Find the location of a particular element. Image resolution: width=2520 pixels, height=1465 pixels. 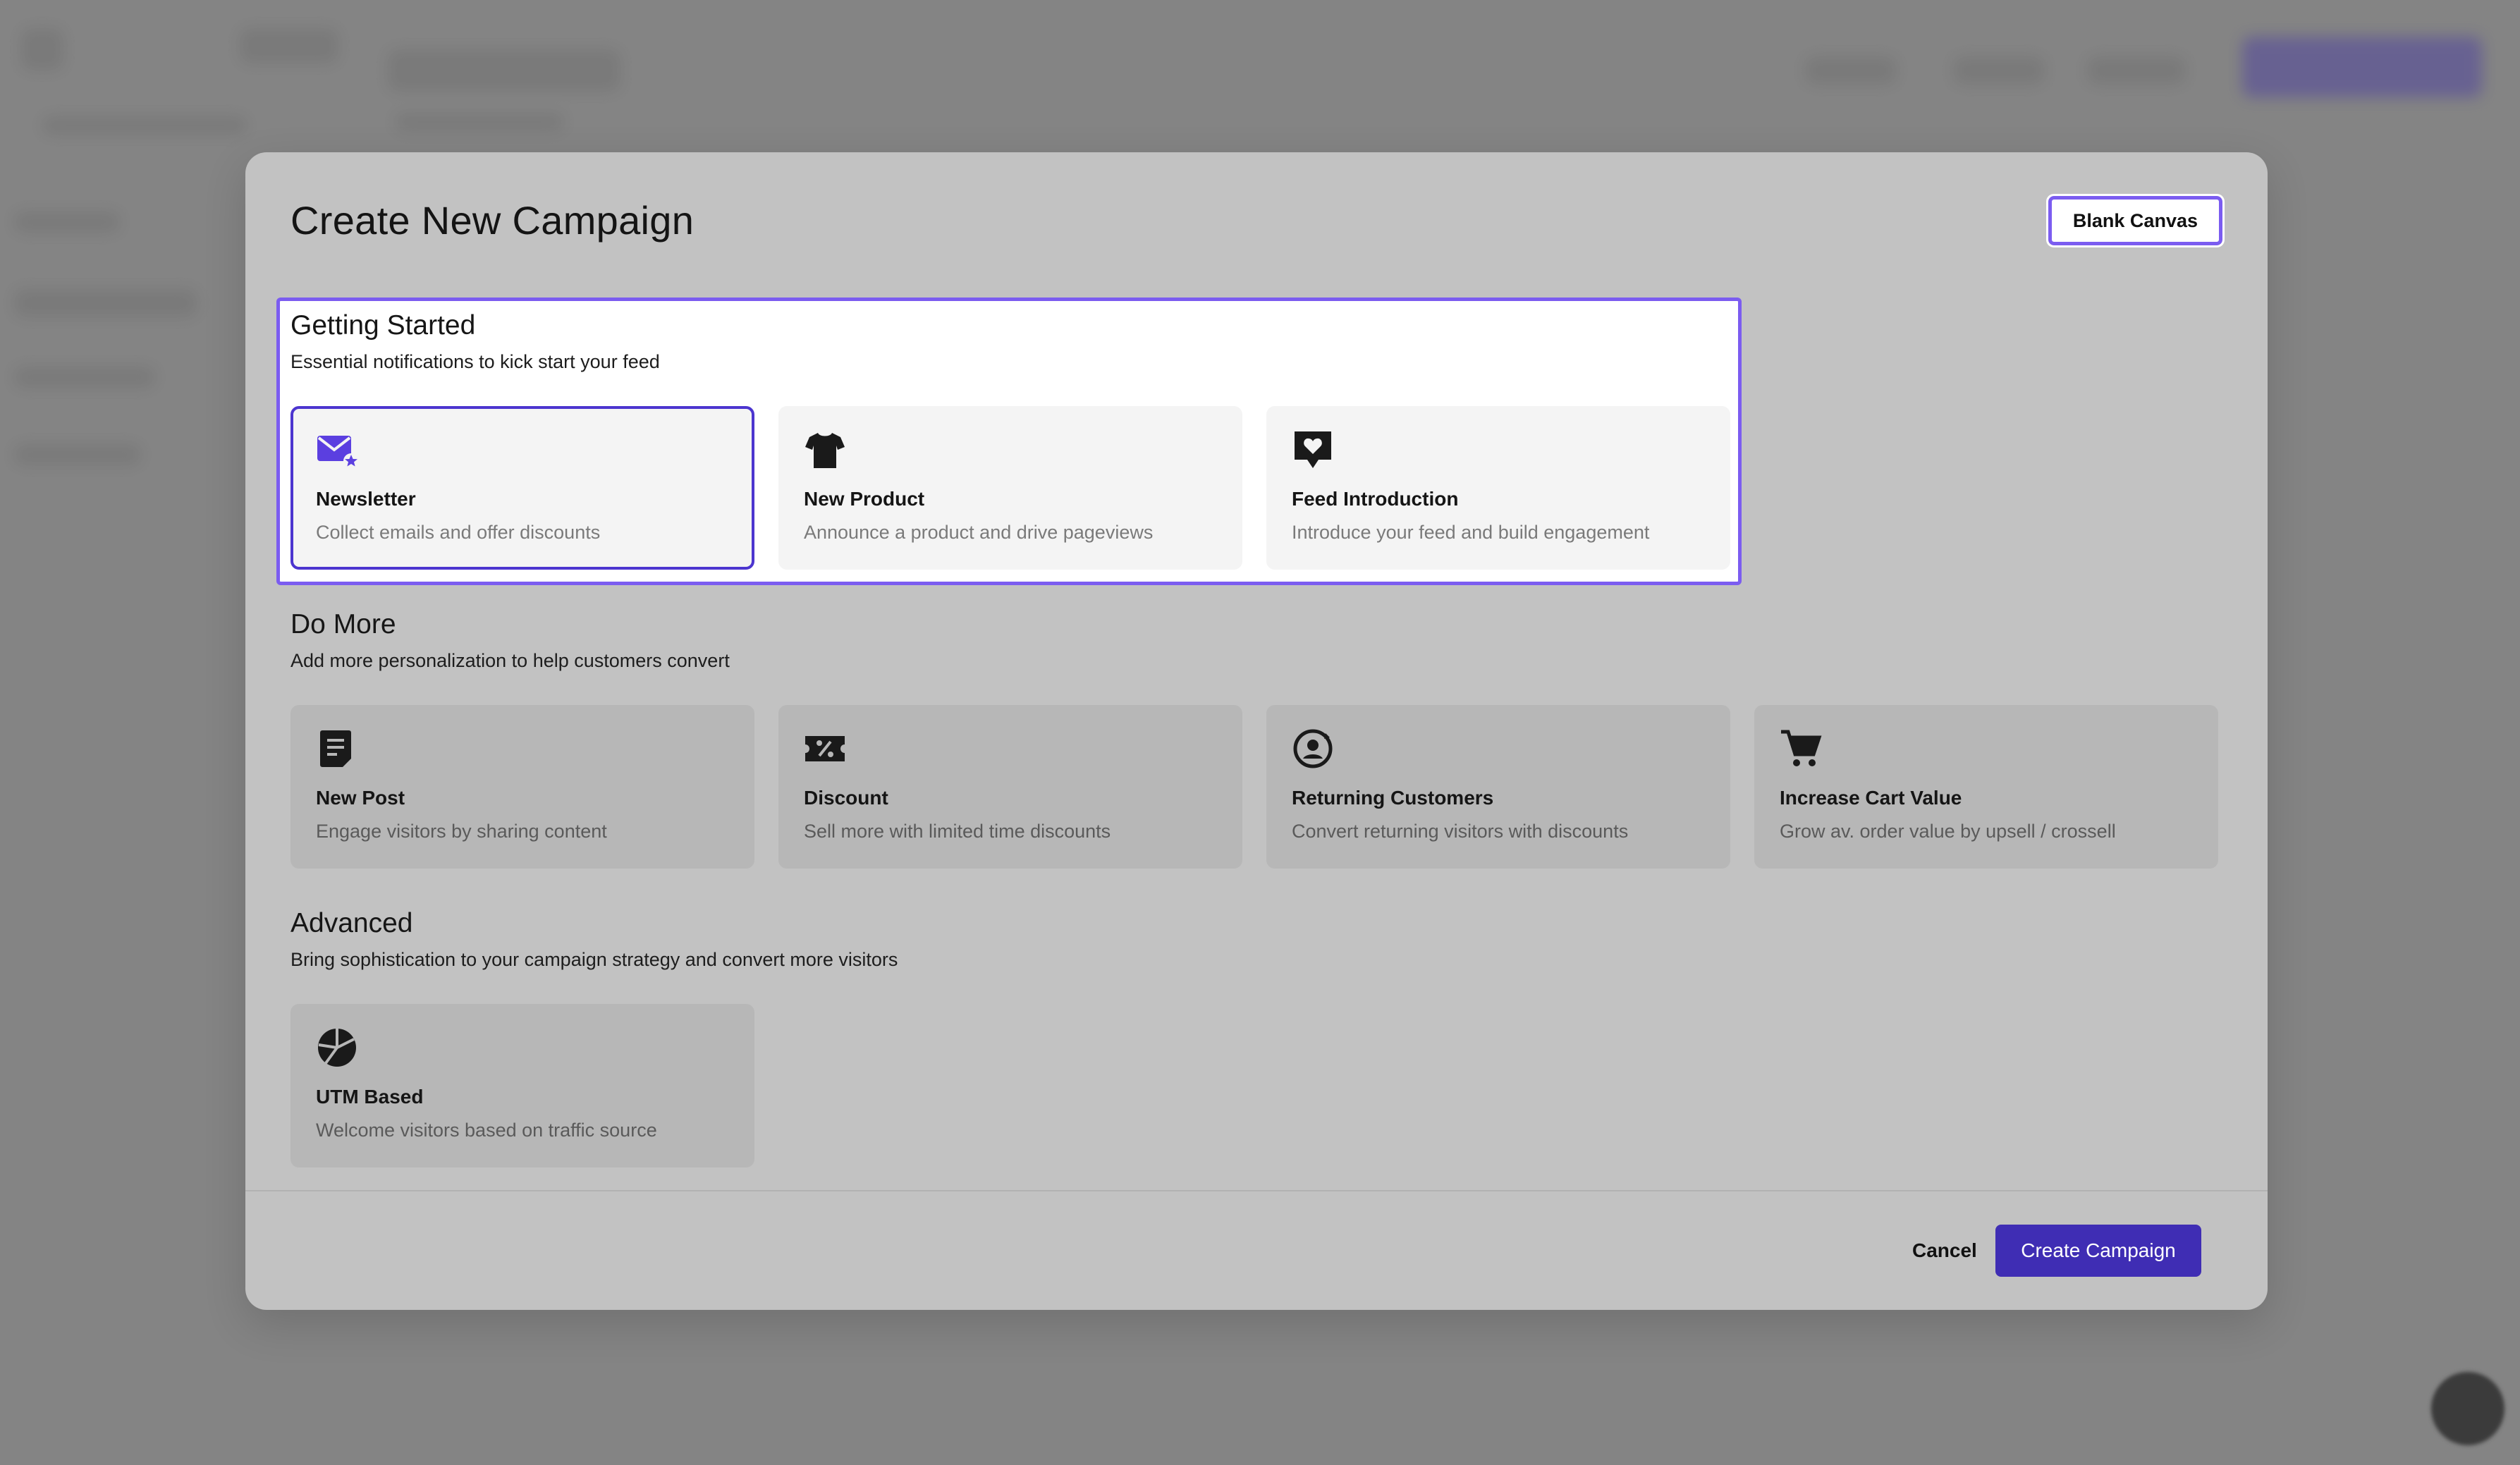

cancel-button: Cancel is located at coordinates (1944, 1251).